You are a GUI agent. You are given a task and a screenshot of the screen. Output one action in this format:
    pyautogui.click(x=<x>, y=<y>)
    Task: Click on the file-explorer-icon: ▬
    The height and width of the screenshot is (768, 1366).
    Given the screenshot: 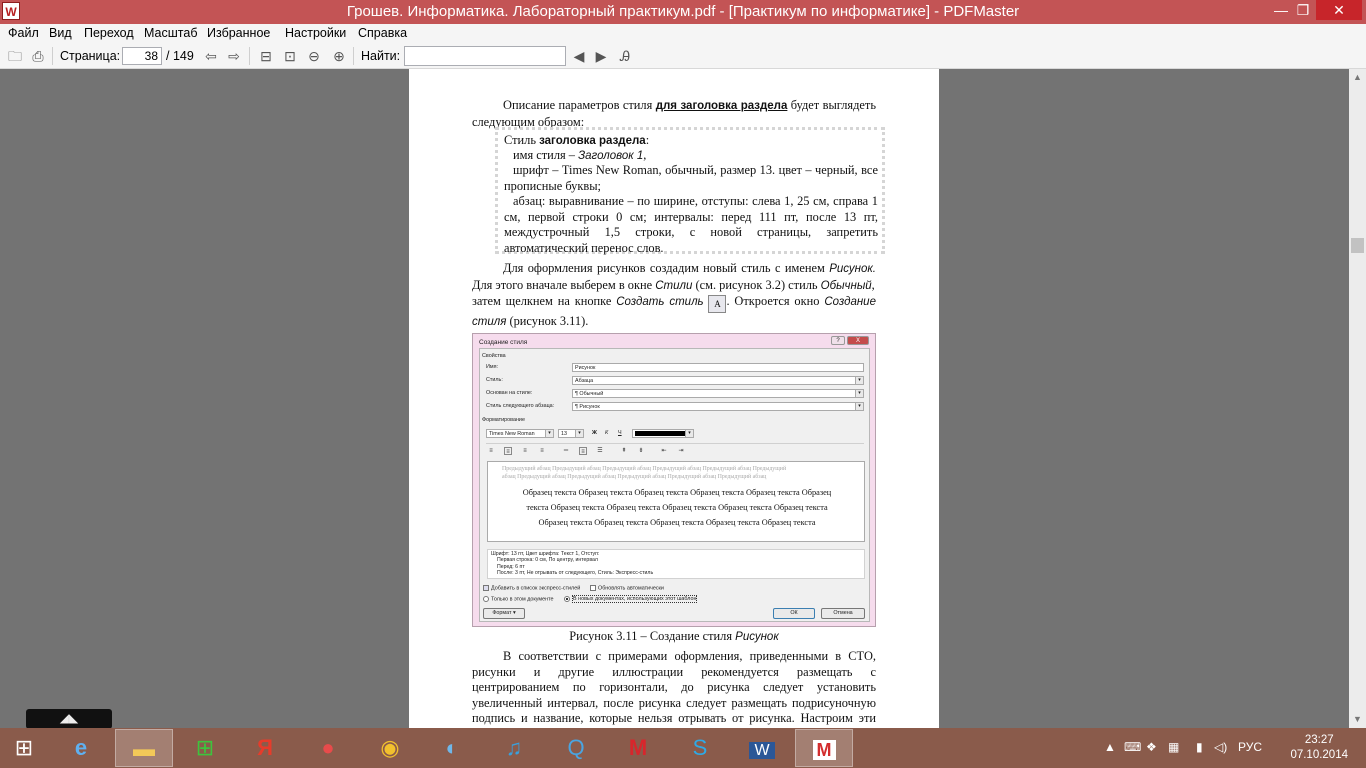 What is the action you would take?
    pyautogui.click(x=144, y=748)
    